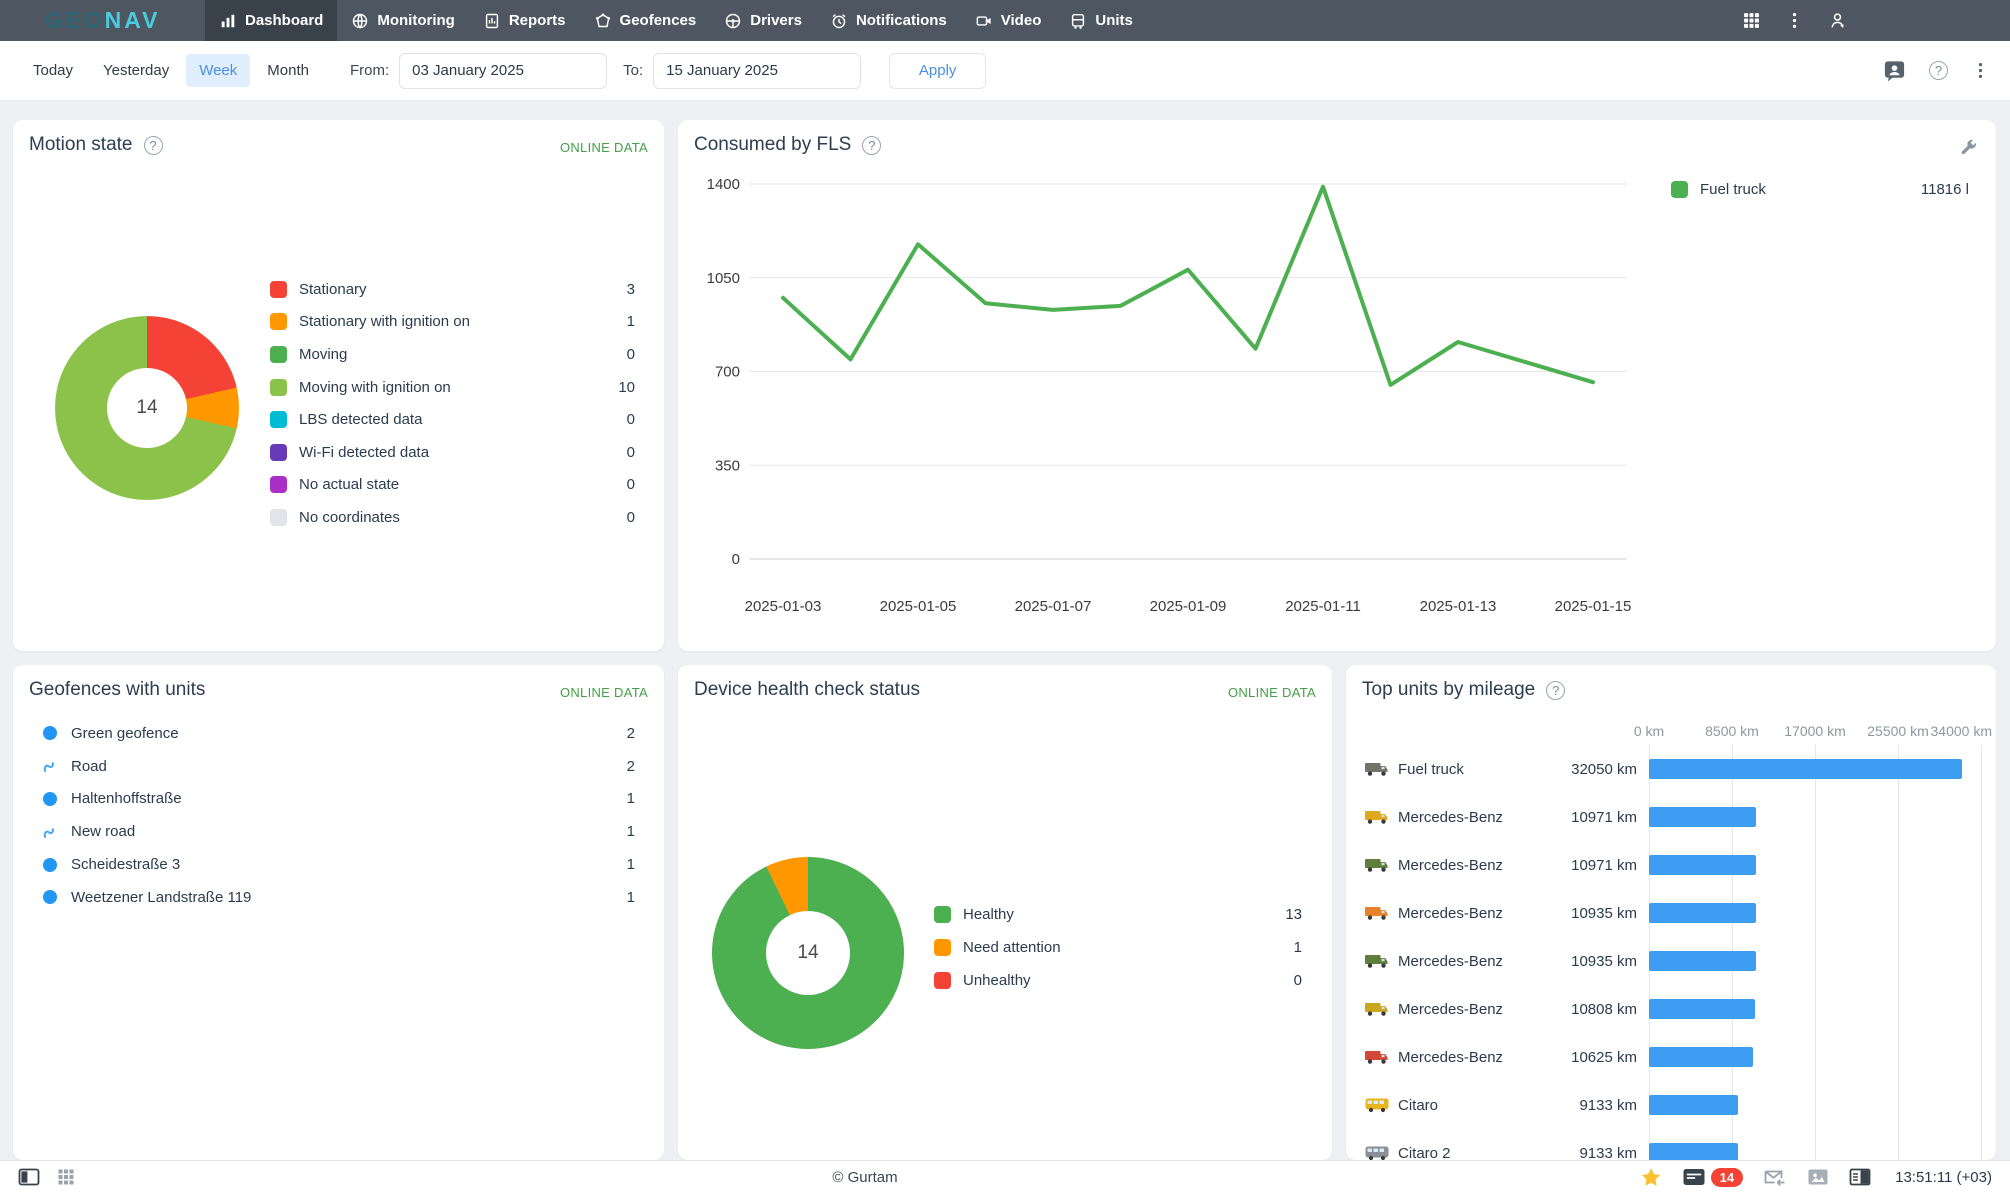  Describe the element at coordinates (1293, 914) in the screenshot. I see `legend-value: 13` at that location.